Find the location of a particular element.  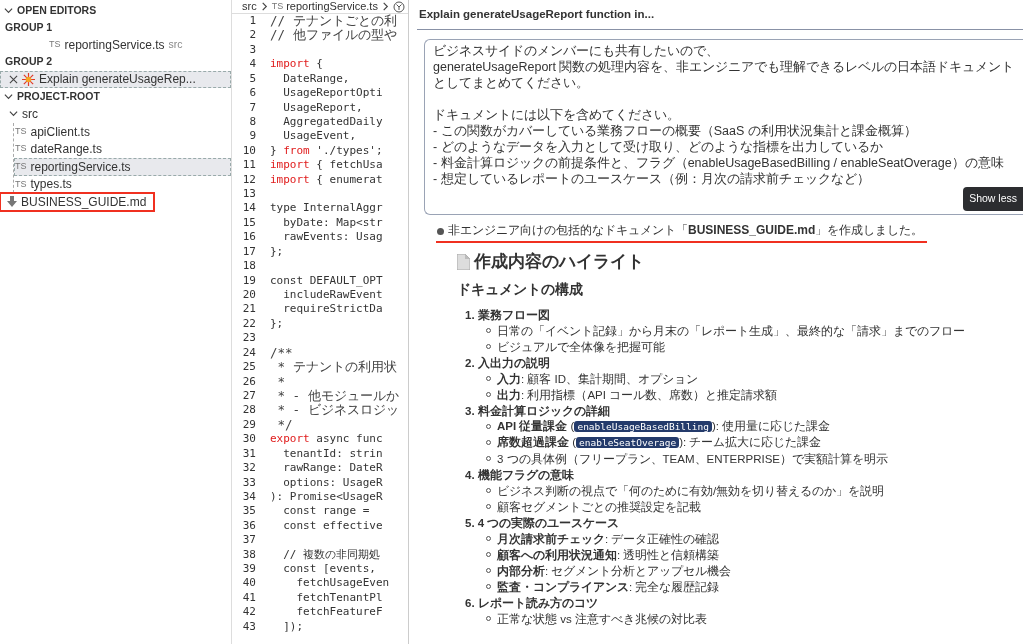

line-number: 9 is located at coordinates (252, 136).